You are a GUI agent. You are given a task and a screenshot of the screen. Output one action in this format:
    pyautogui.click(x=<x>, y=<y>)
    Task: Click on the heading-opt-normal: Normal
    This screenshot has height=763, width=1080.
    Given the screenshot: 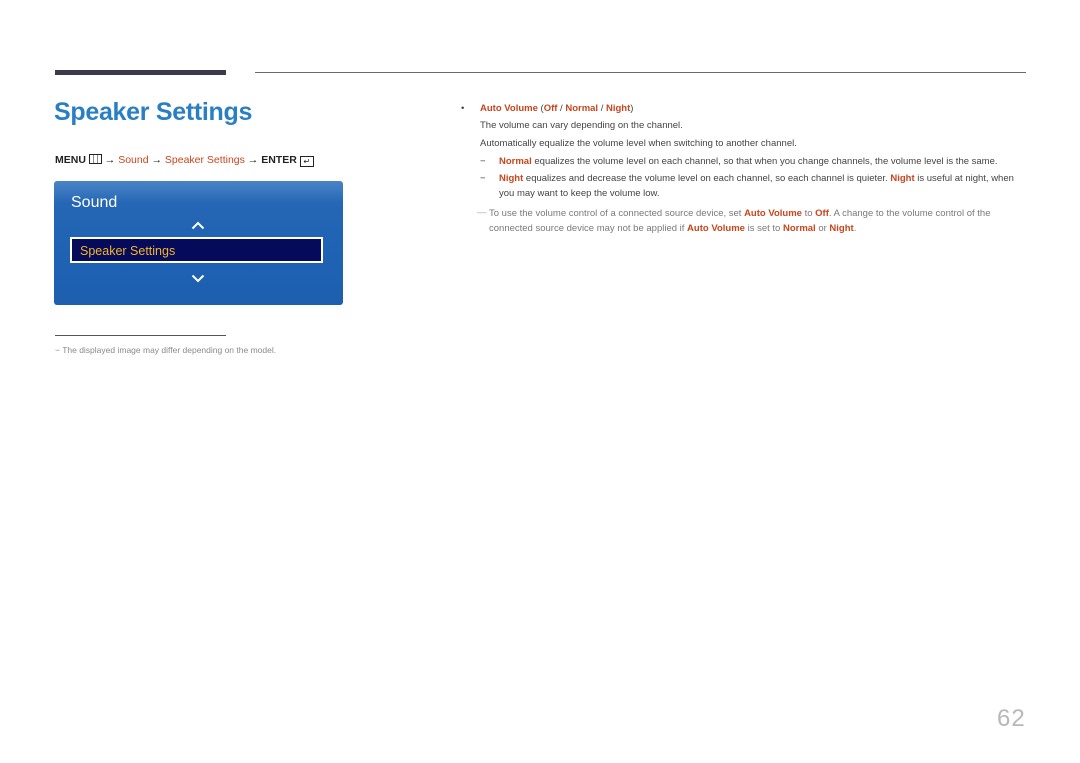 What is the action you would take?
    pyautogui.click(x=582, y=108)
    